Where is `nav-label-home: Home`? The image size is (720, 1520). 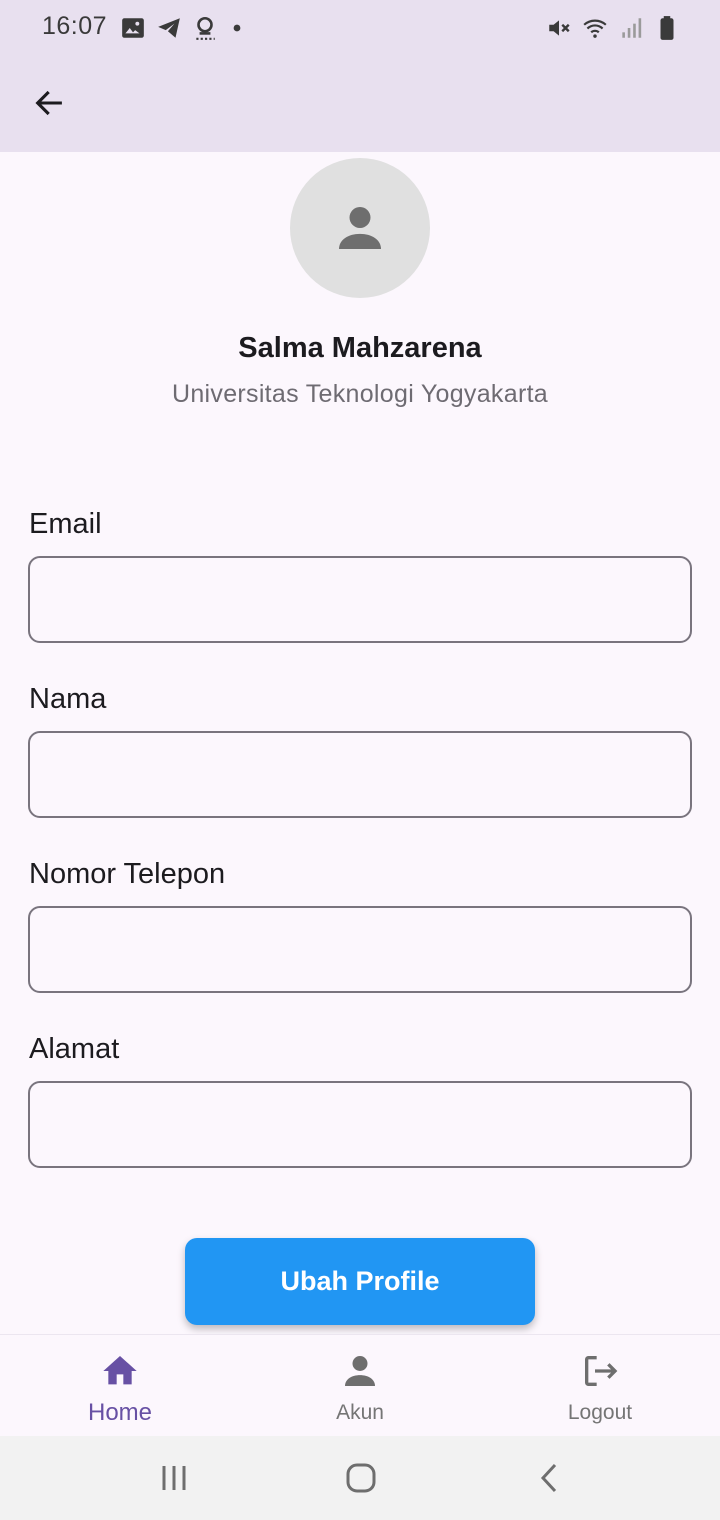 nav-label-home: Home is located at coordinates (120, 1412).